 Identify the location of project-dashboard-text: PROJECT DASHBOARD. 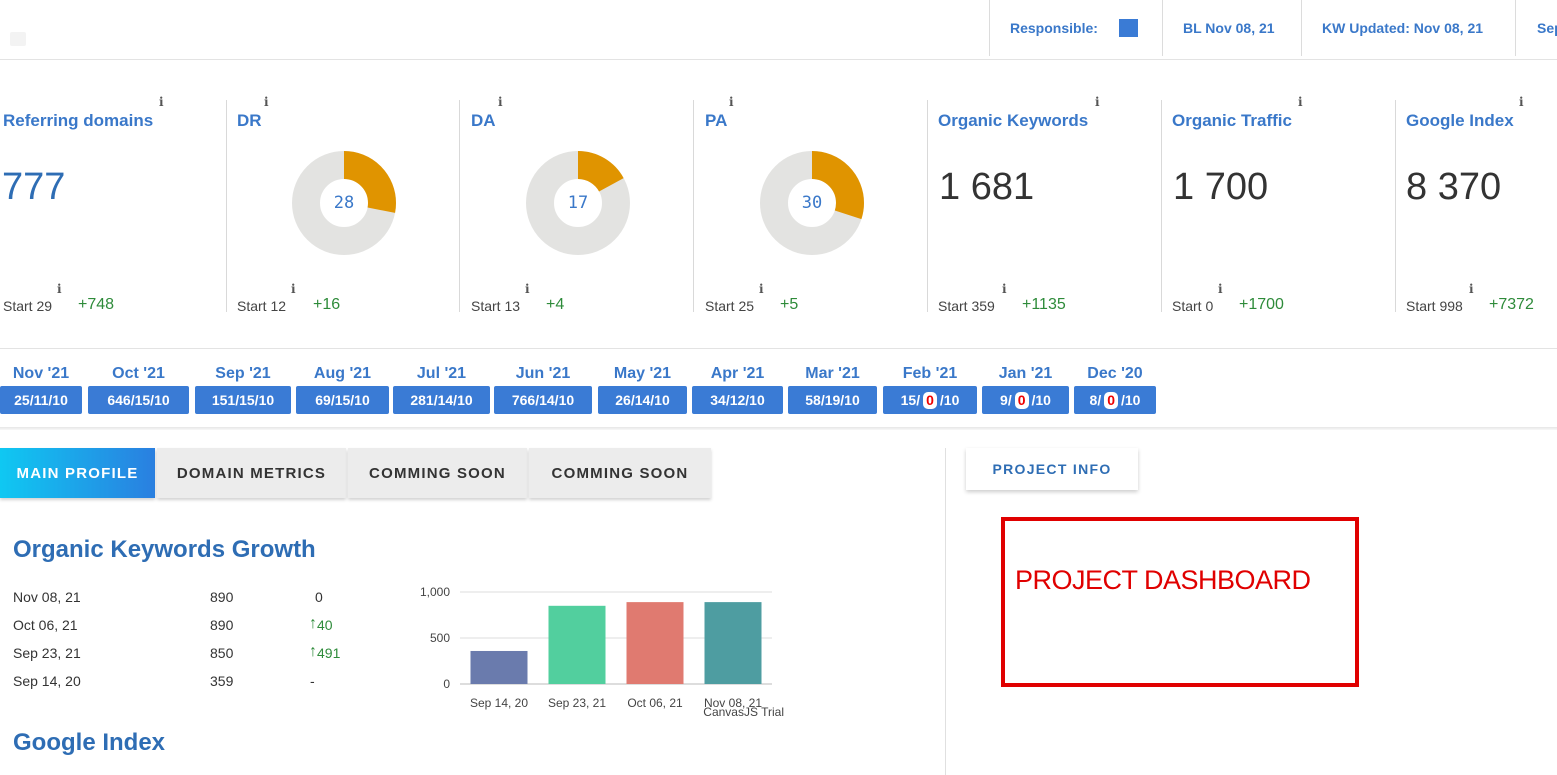
(1163, 580).